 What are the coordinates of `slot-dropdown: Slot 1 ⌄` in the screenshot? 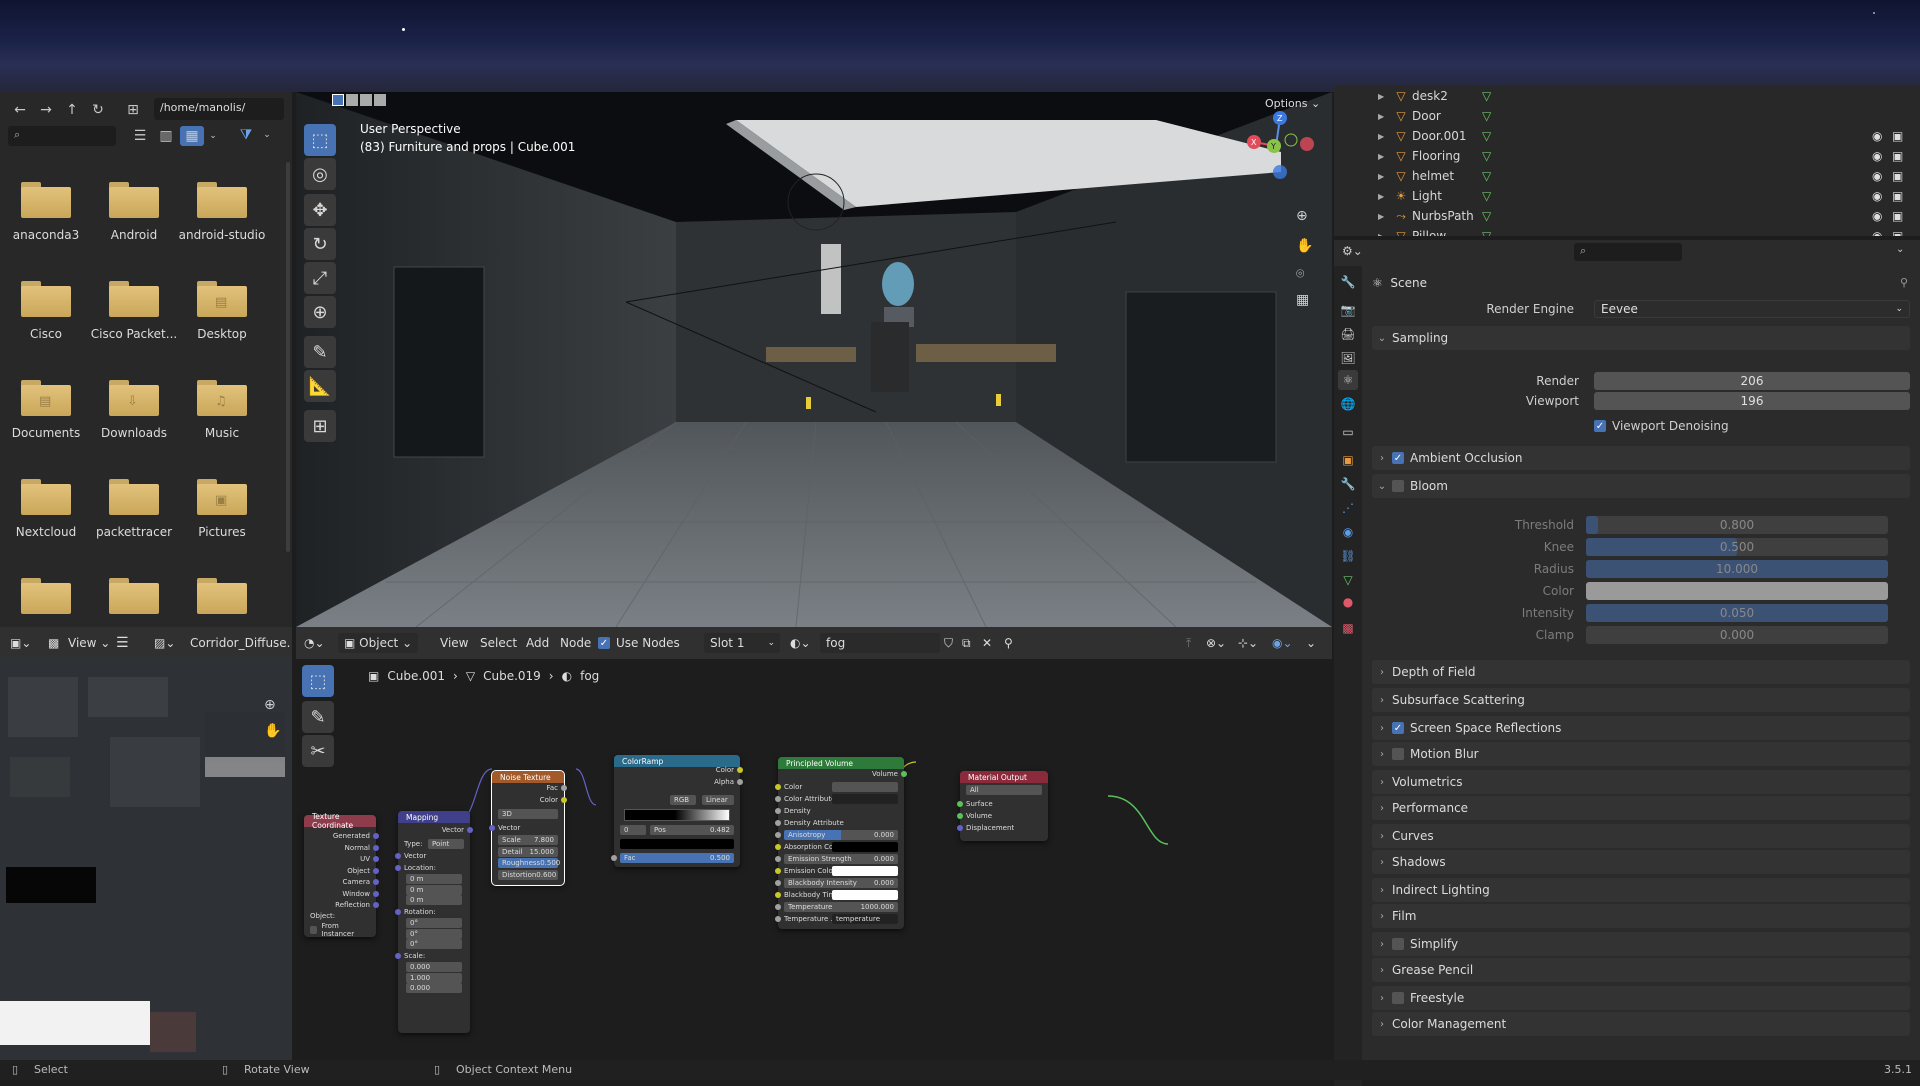 It's located at (742, 643).